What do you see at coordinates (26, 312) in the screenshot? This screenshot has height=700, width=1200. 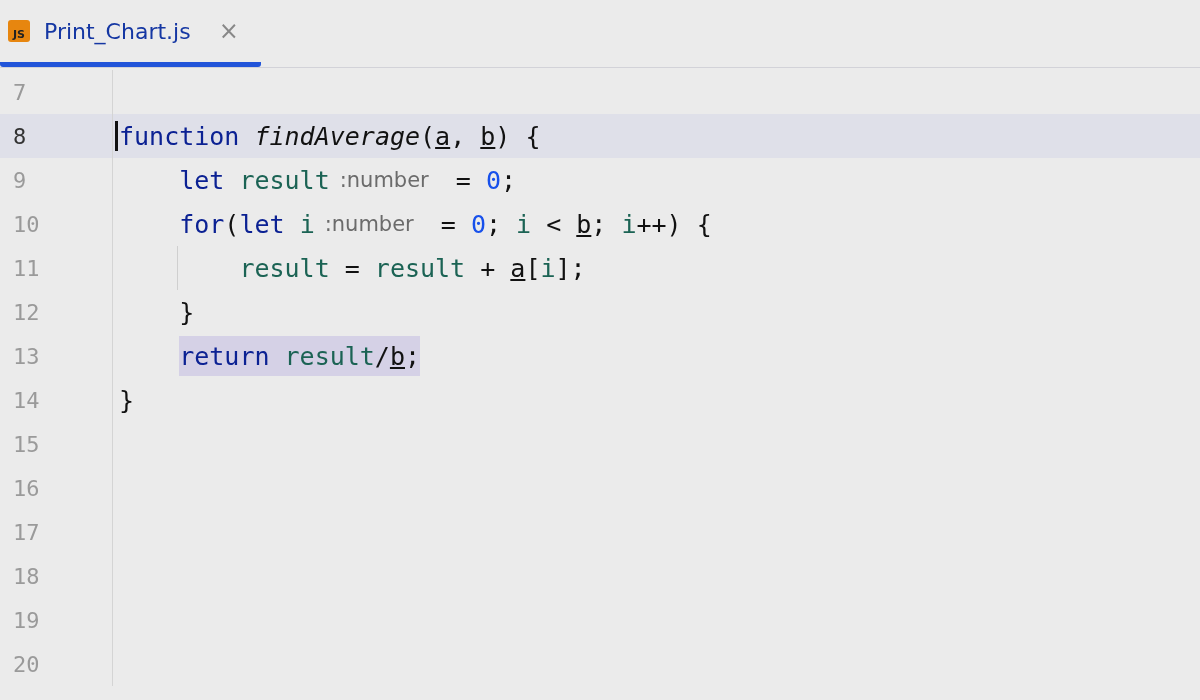 I see `line-number: 12` at bounding box center [26, 312].